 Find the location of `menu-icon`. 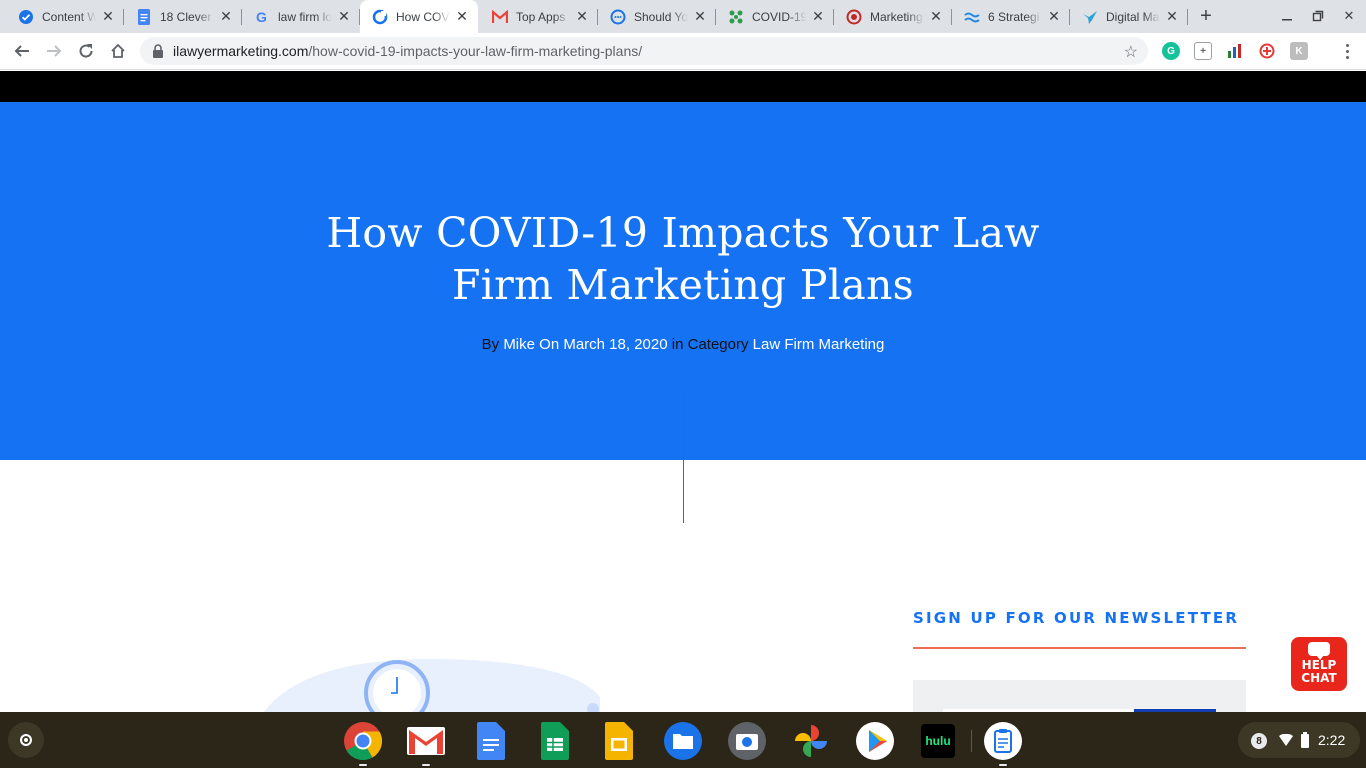

menu-icon is located at coordinates (1347, 51).